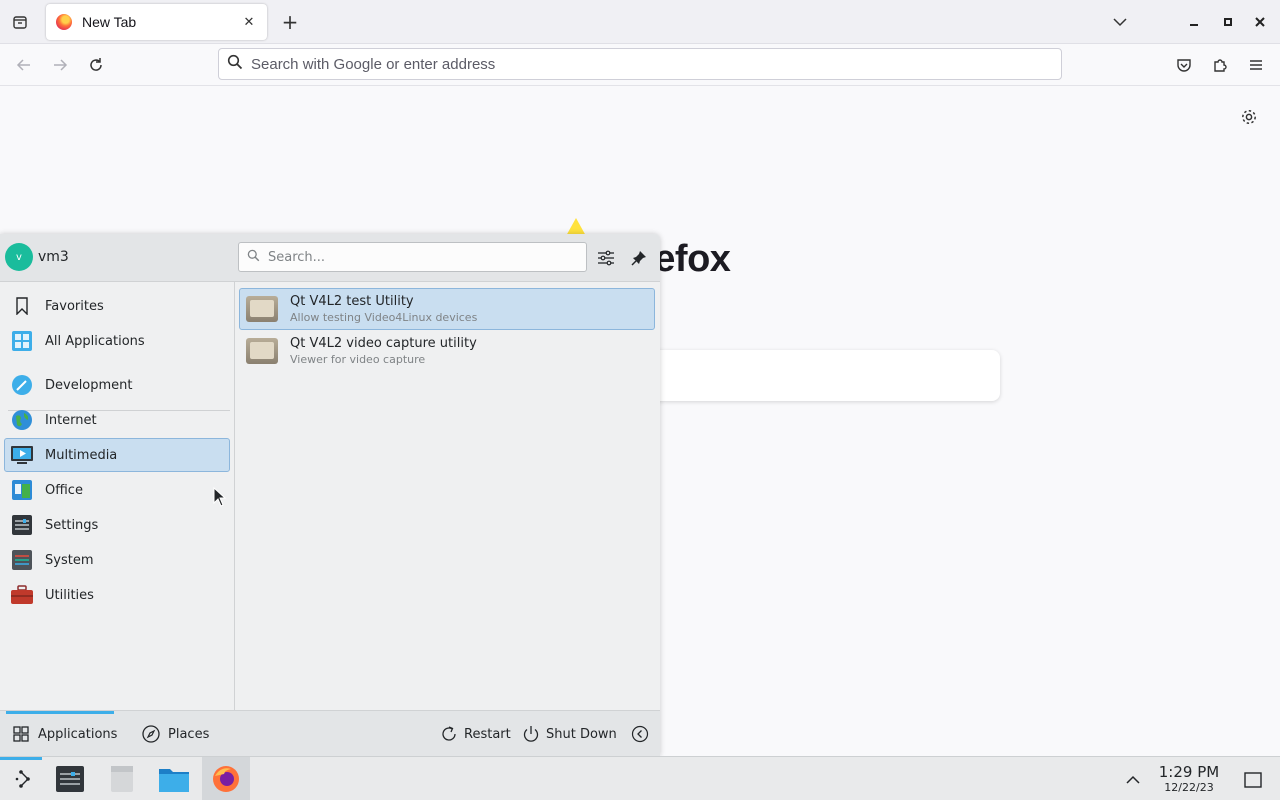 The width and height of the screenshot is (1280, 800). I want to click on configure-sliders-icon, so click(606, 258).